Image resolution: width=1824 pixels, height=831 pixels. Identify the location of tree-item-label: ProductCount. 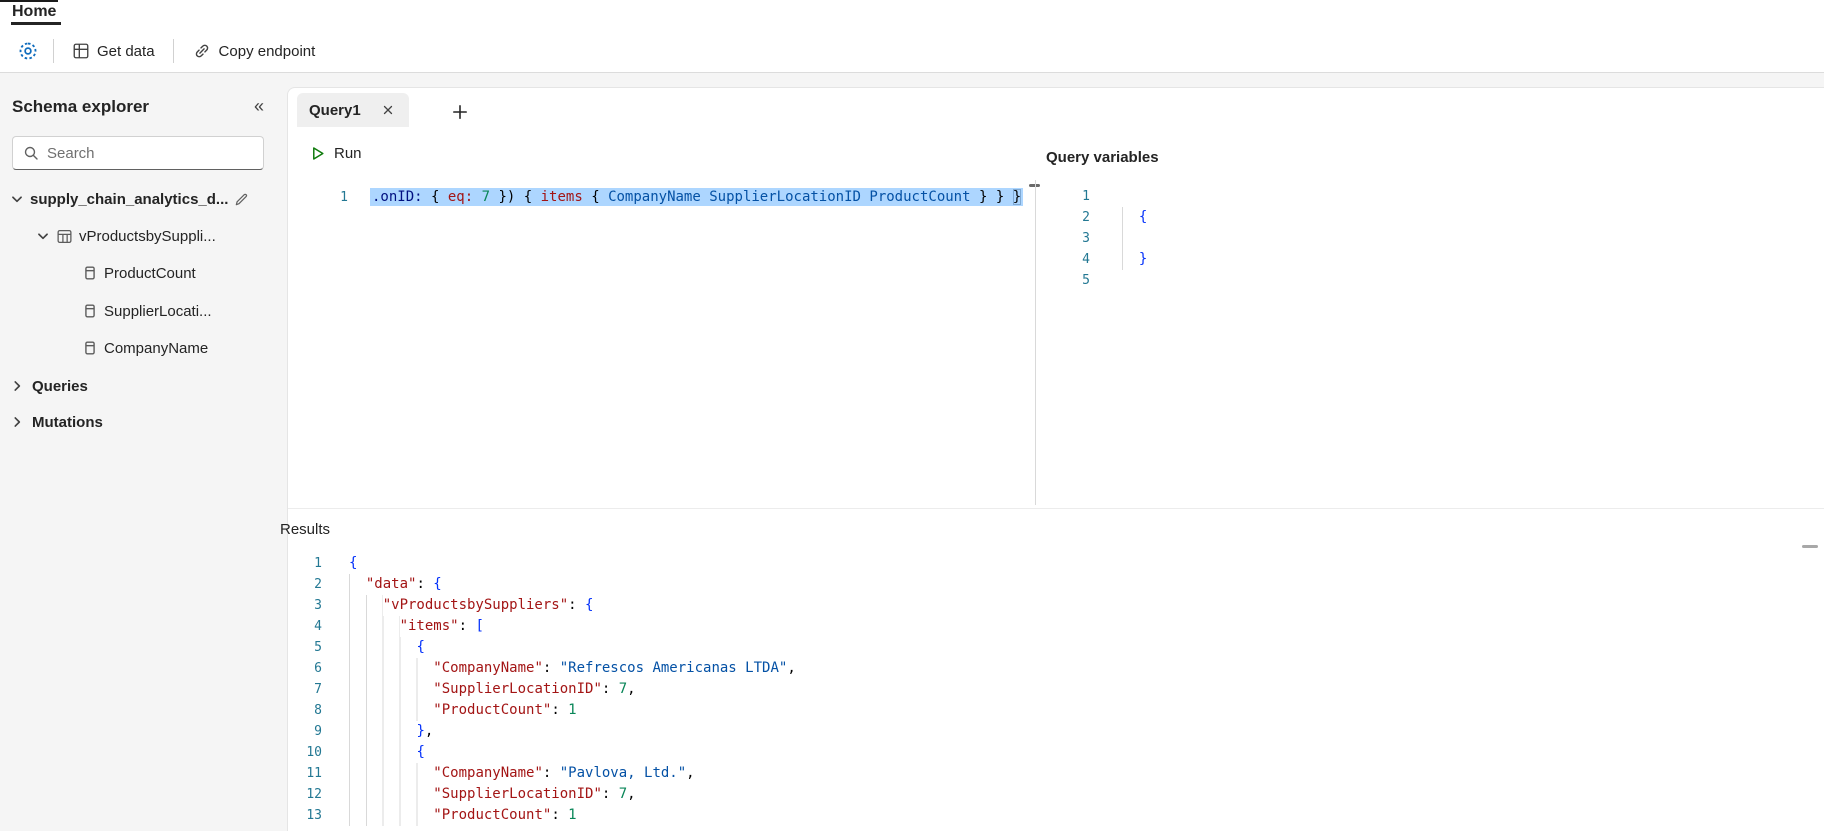
(150, 273).